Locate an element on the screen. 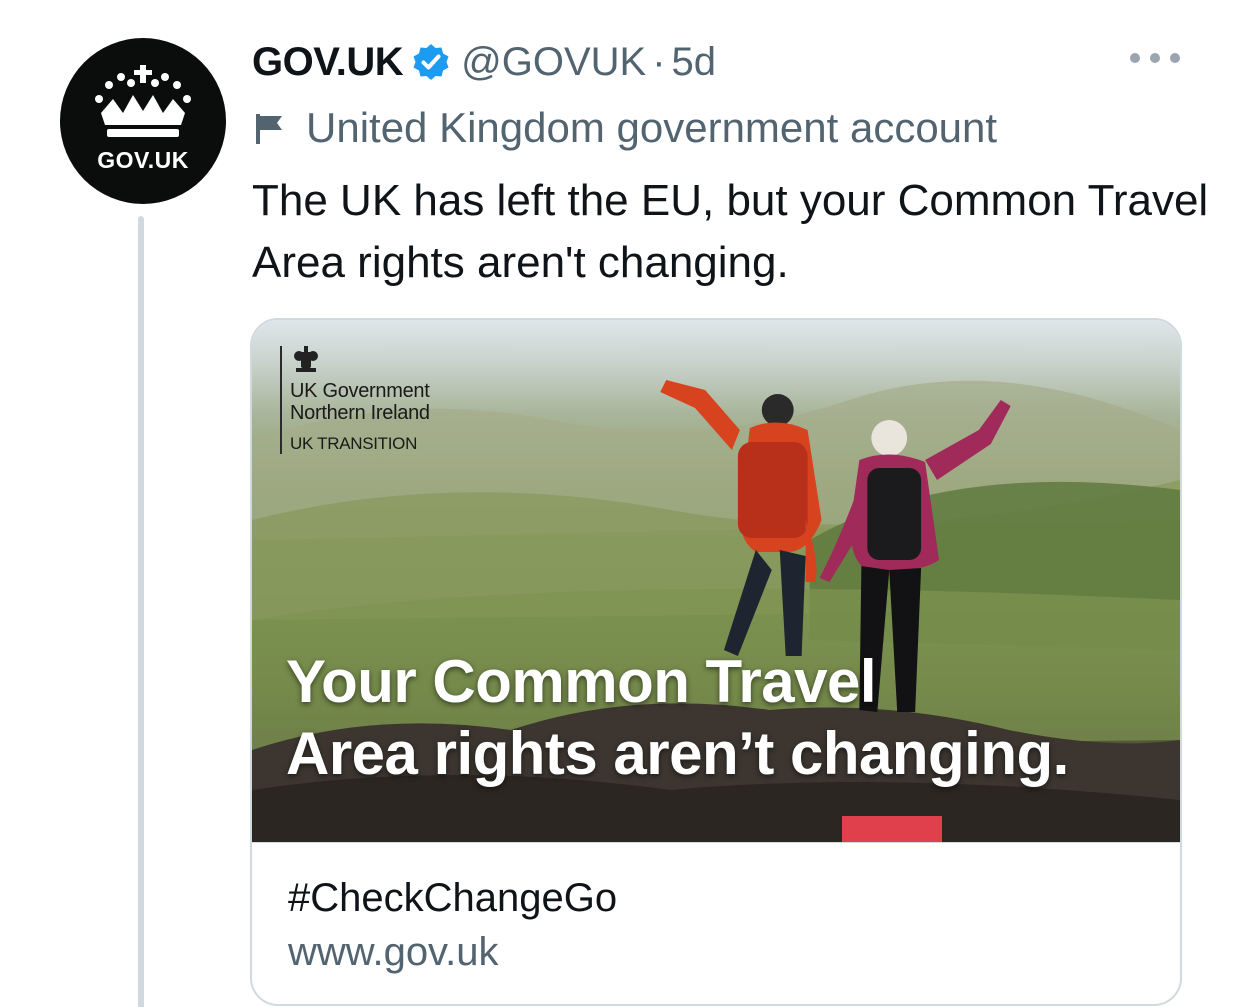  account-label: United Kingdom government account is located at coordinates (624, 128).